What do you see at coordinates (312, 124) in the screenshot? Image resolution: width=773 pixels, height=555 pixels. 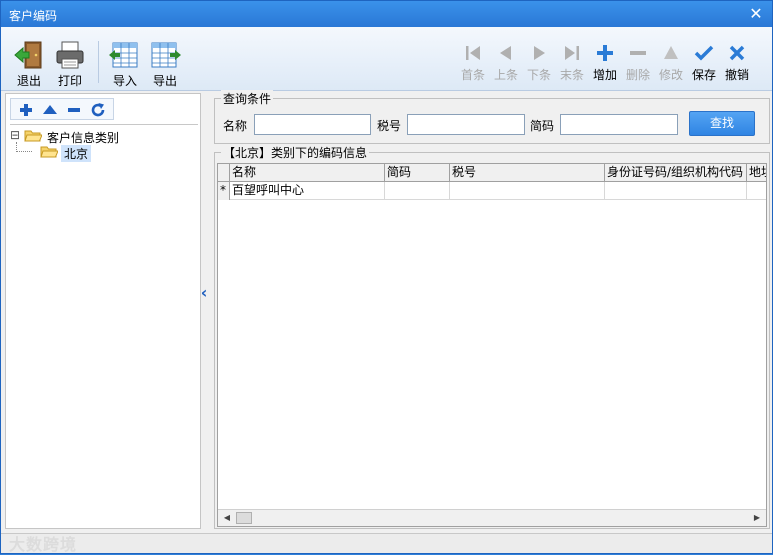 I see `name-input` at bounding box center [312, 124].